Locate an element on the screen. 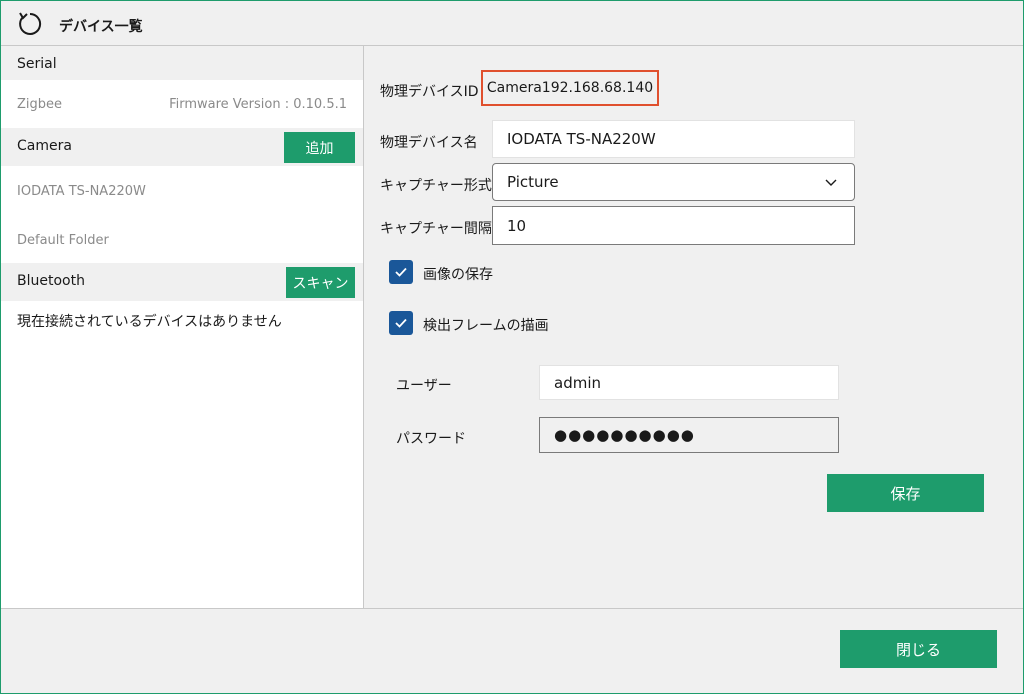  section-bluetooth: Bluetooth スキャン is located at coordinates (182, 282).